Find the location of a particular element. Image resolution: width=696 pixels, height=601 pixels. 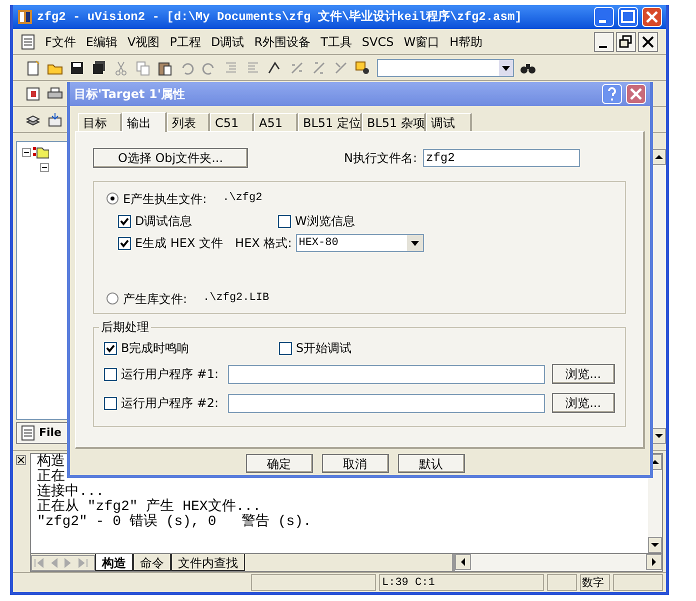

restore-icon is located at coordinates (626, 42).